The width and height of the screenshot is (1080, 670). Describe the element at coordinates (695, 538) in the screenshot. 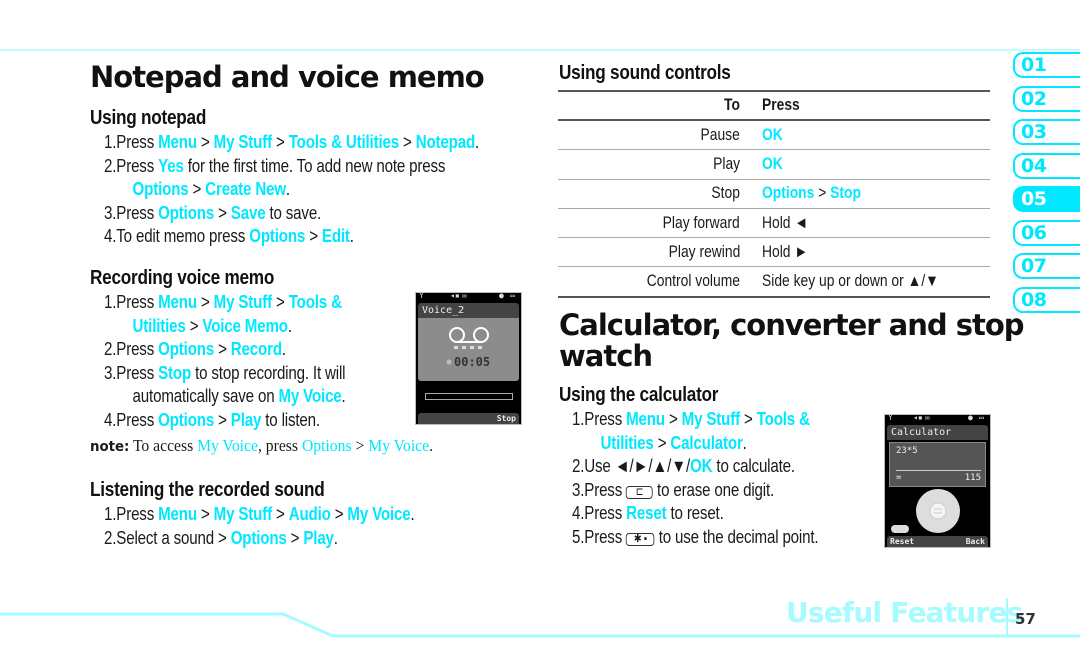

I see `step-item: 5. Press ✱ ▪ to use the decimal point.` at that location.